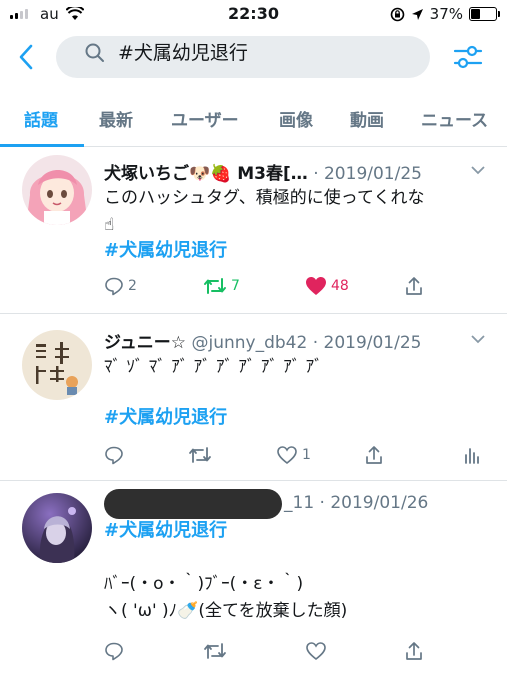 The height and width of the screenshot is (680, 507). Describe the element at coordinates (306, 455) in the screenshot. I see `like-count: 1` at that location.